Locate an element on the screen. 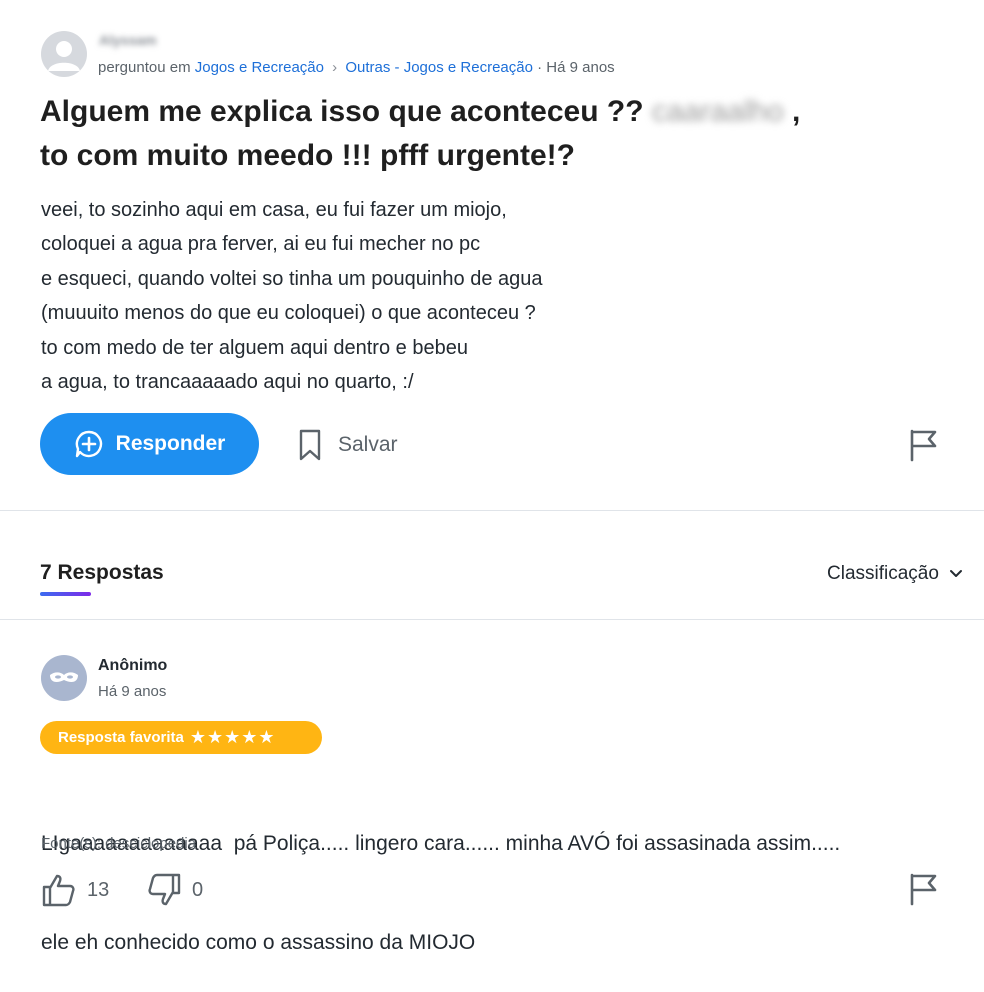 The image size is (984, 992). answer-author: Anônimo is located at coordinates (133, 665).